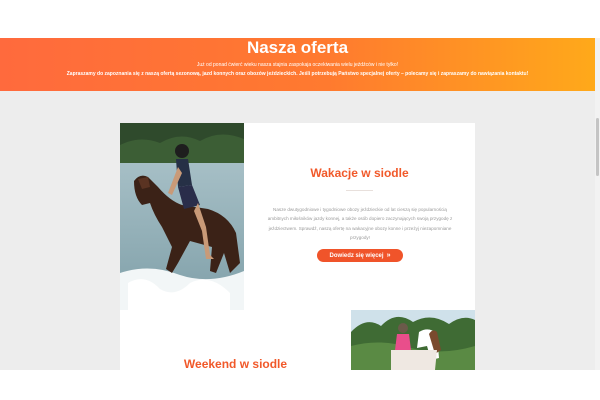 The height and width of the screenshot is (400, 600). What do you see at coordinates (597, 147) in the screenshot?
I see `scrollbar-thumb` at bounding box center [597, 147].